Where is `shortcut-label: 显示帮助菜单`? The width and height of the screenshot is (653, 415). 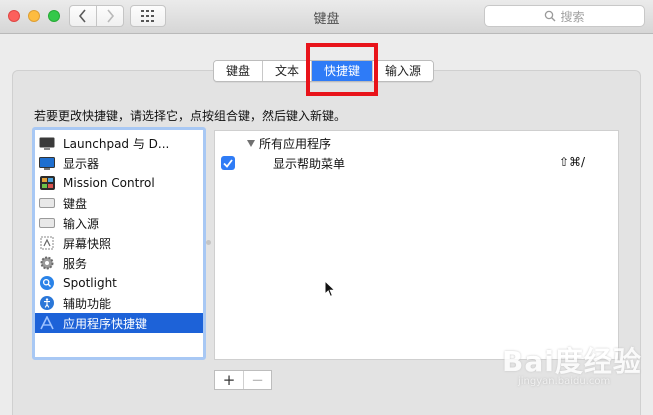
shortcut-label: 显示帮助菜单 is located at coordinates (309, 164).